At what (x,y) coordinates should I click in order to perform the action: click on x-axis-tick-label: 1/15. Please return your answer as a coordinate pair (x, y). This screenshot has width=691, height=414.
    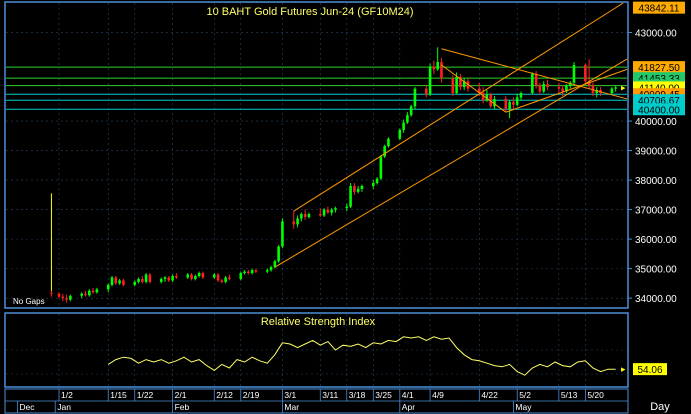
    Looking at the image, I should click on (118, 395).